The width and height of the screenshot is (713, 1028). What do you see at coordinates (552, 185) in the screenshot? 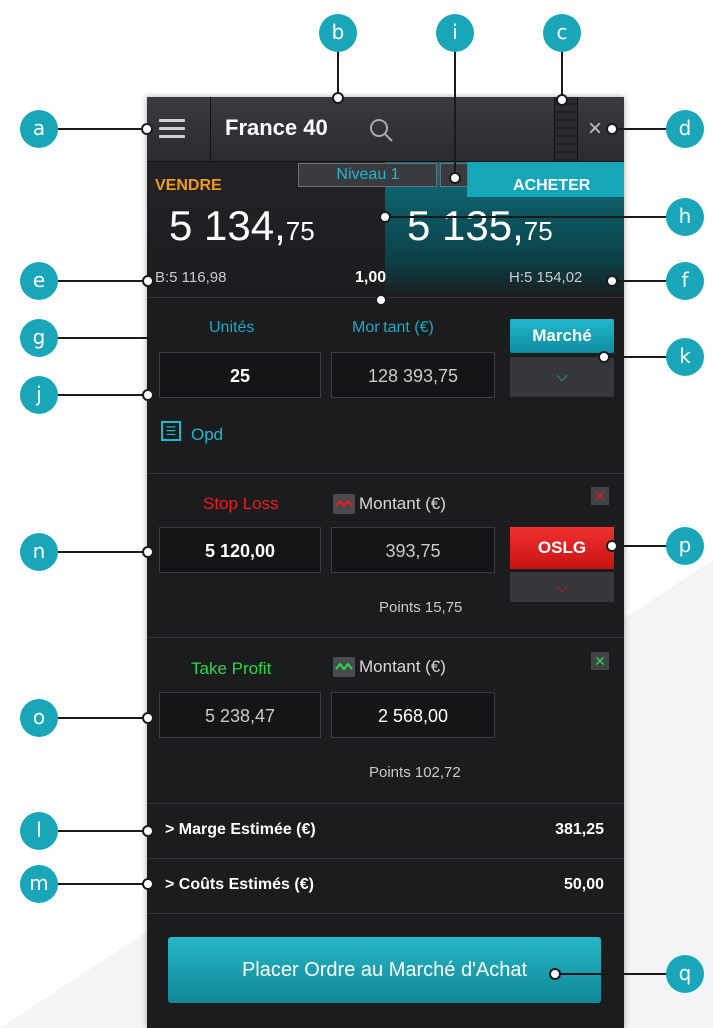
I see `buy-label: ACHETER` at bounding box center [552, 185].